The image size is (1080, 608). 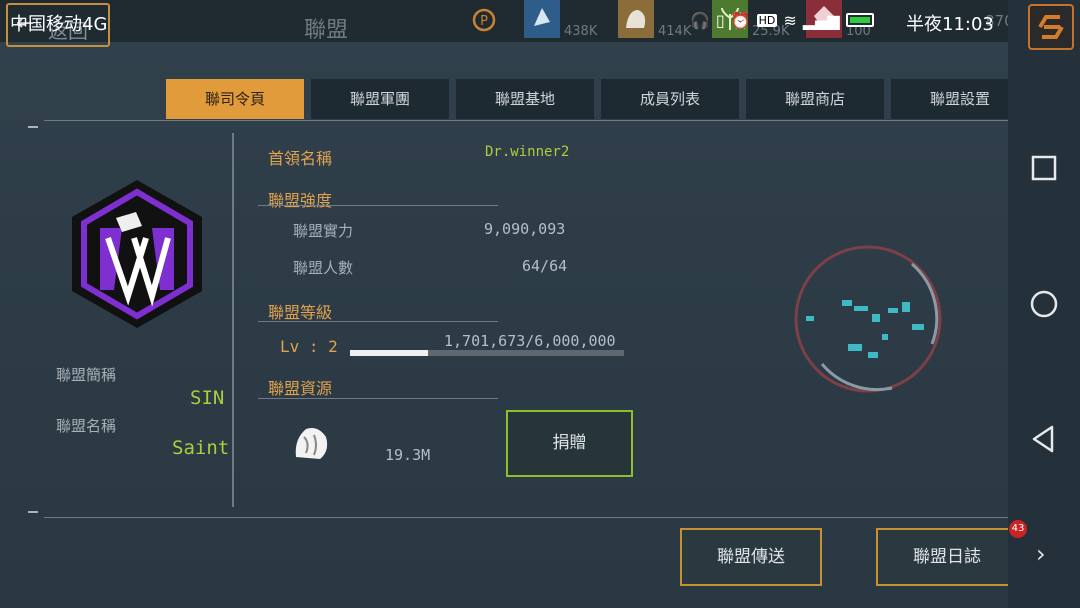 What do you see at coordinates (525, 99) in the screenshot?
I see `tab-base: 聯盟基地` at bounding box center [525, 99].